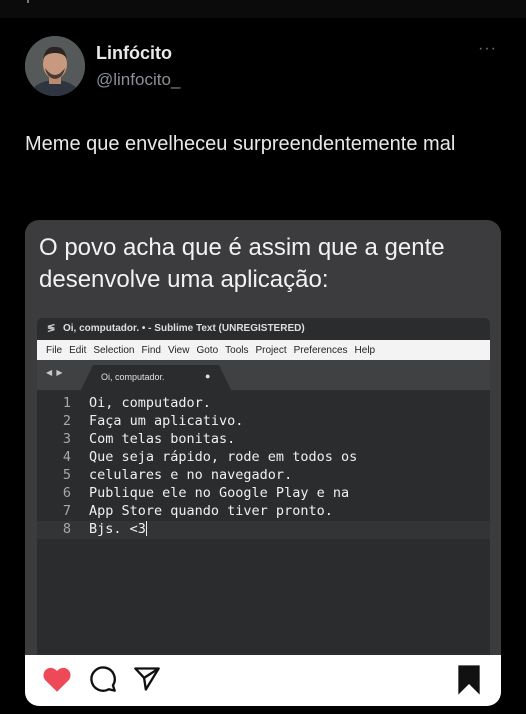 Image resolution: width=526 pixels, height=714 pixels. I want to click on code-line: 5 celulares e no navegador., so click(263, 476).